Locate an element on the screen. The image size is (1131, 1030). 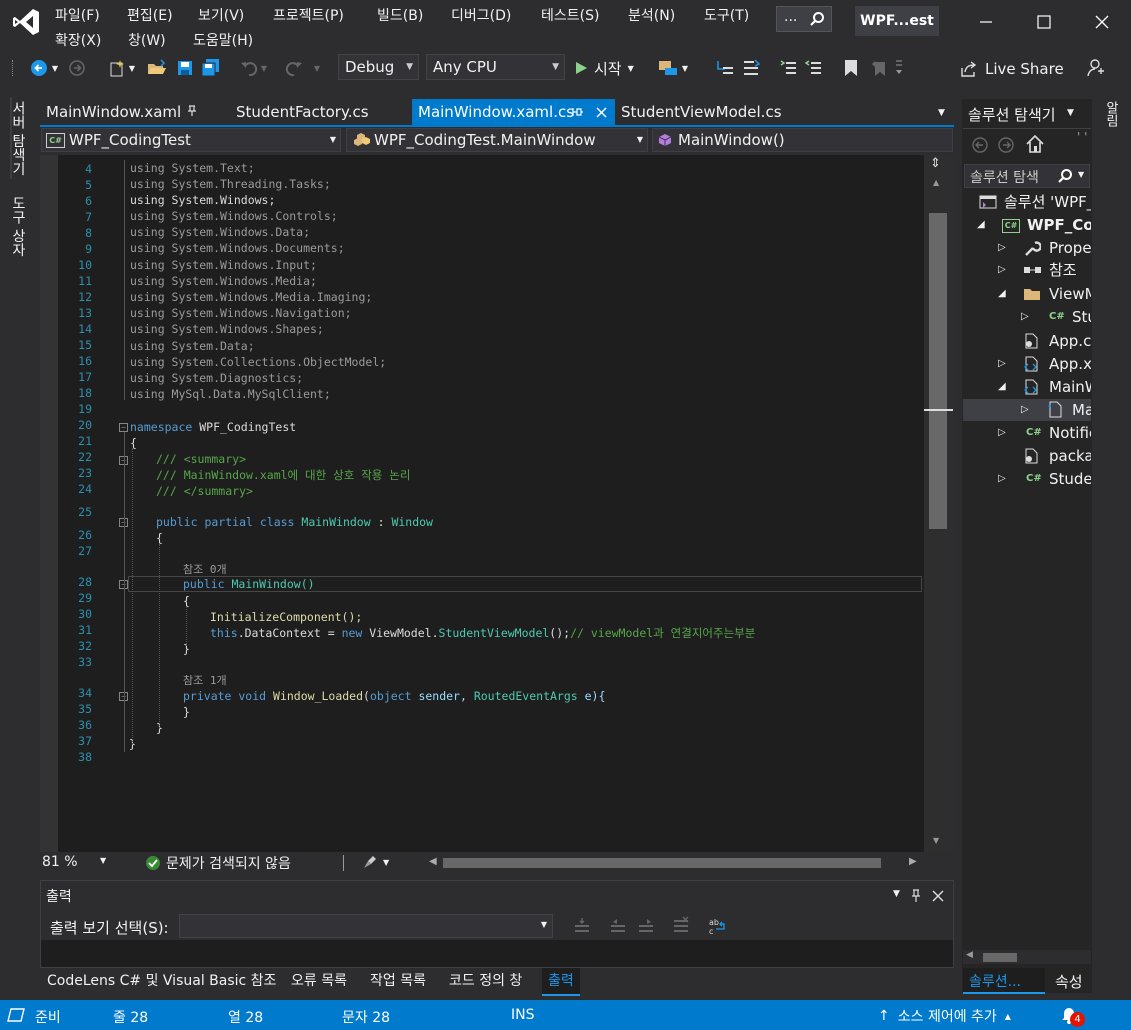
tree-item-viewmodel-folder: ◢ ViewM is located at coordinates (1027, 294).